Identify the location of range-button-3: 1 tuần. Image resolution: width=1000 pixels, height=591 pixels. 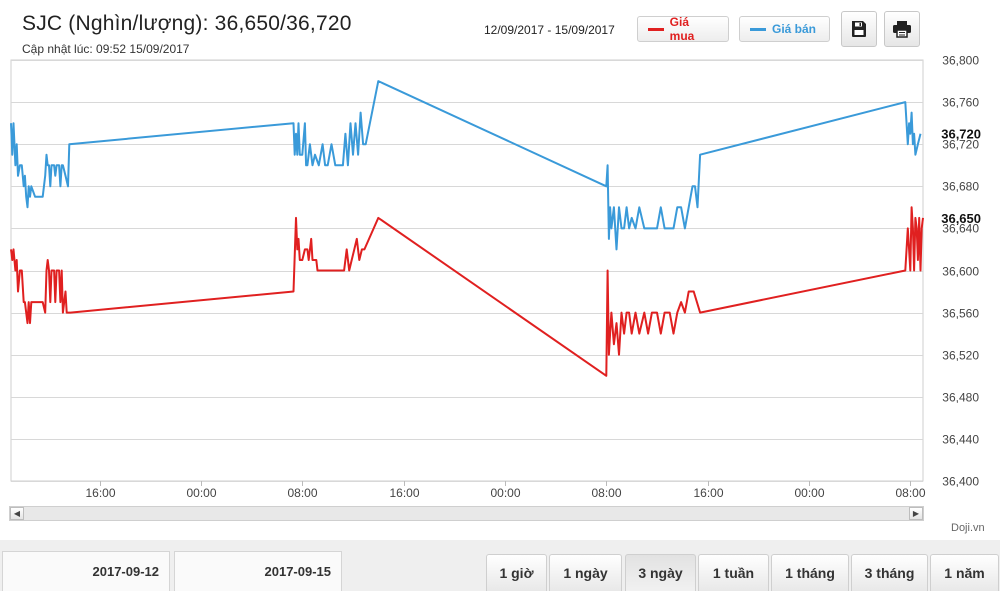
(733, 572).